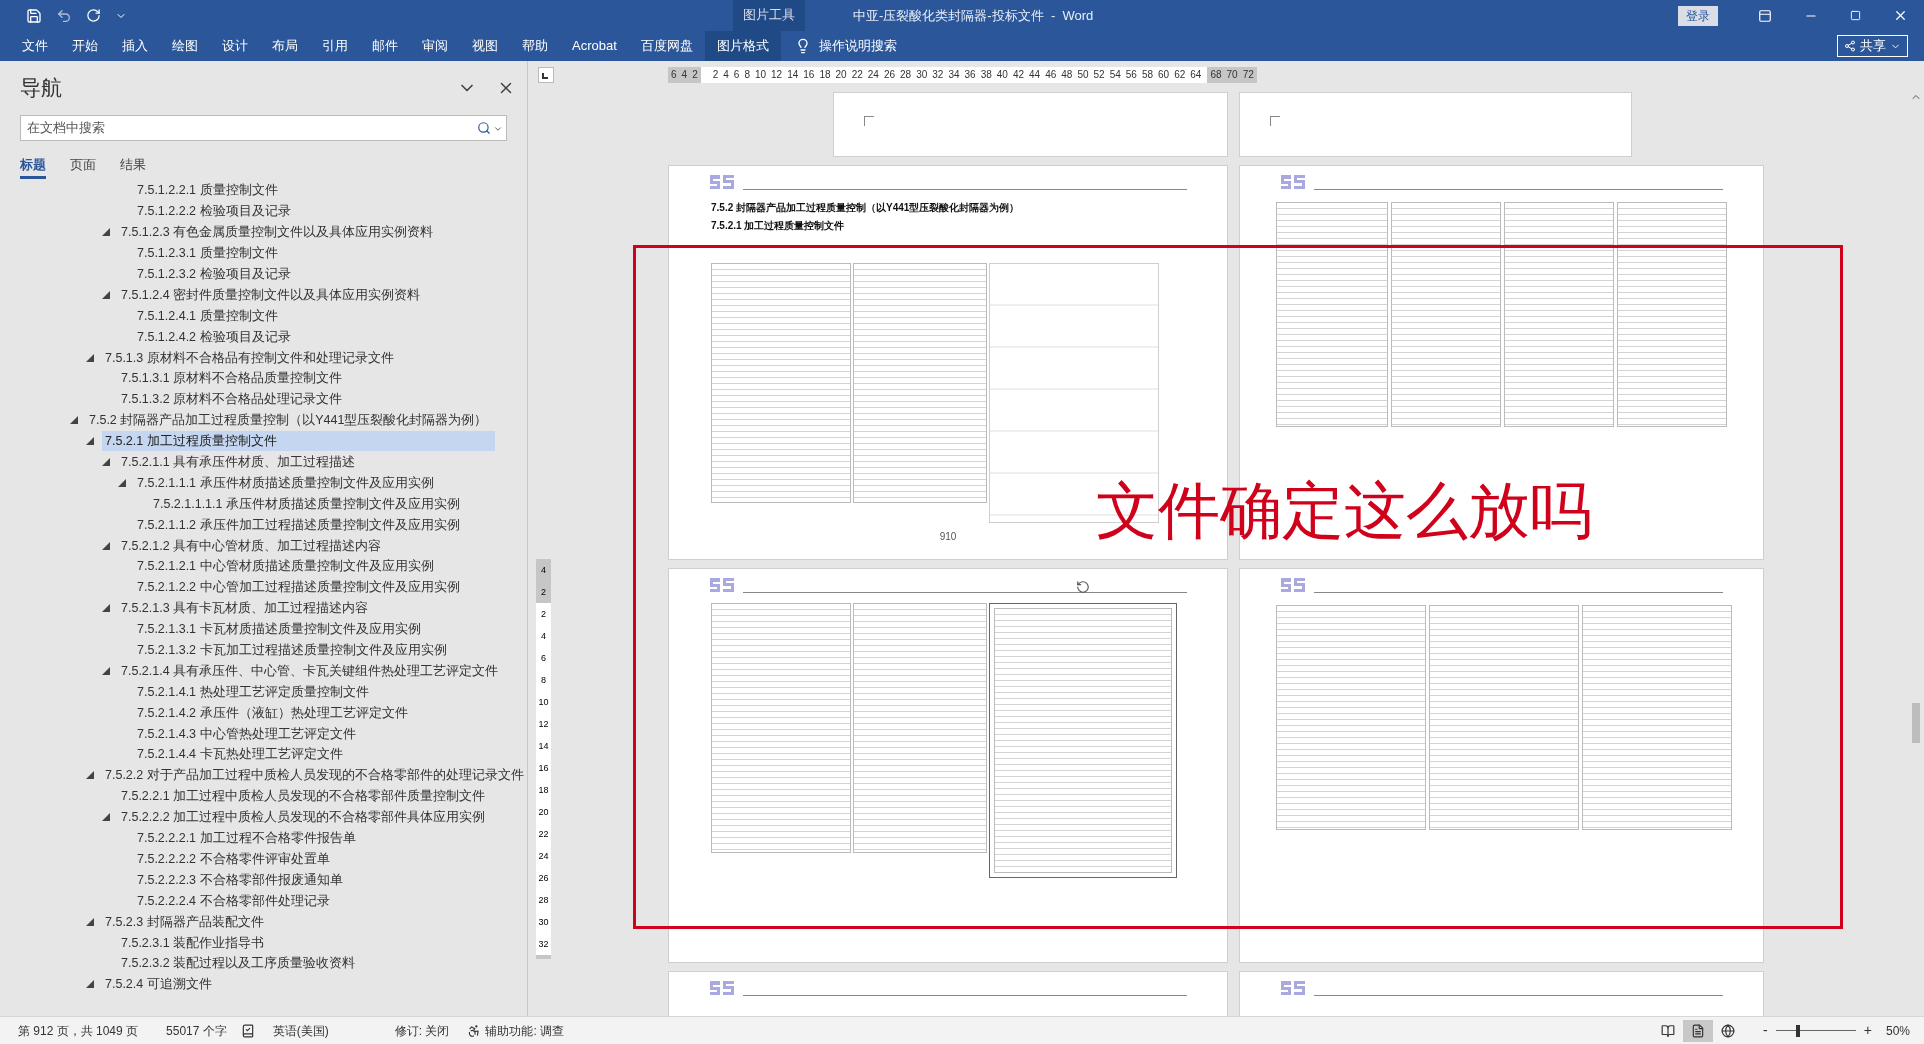  I want to click on sign-in-button: 登录, so click(1698, 15).